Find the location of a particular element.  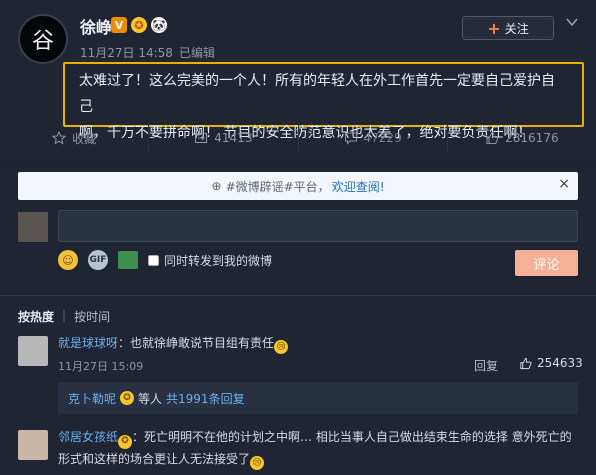

post-text-line: 太难过了！这么完美的一个人！所有的年轻人在外工作首先一定要自己爱护自己 is located at coordinates (317, 94).